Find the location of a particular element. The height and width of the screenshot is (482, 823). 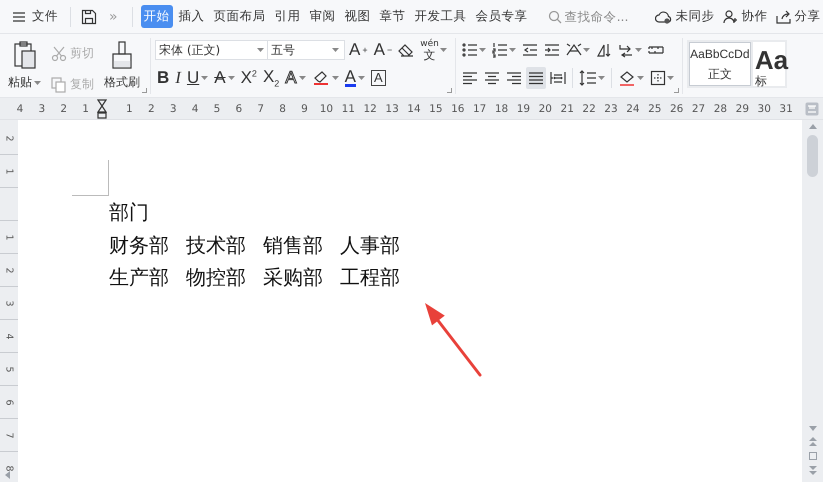

scroll-left-icon is located at coordinates (7, 475).